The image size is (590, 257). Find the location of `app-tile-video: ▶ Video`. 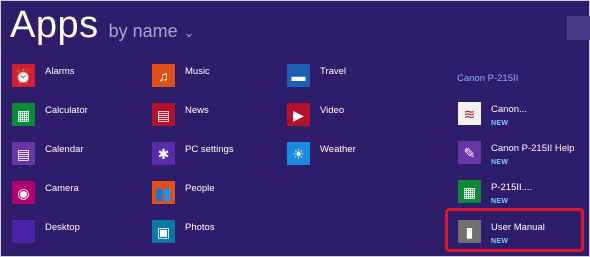

app-tile-video: ▶ Video is located at coordinates (315, 114).